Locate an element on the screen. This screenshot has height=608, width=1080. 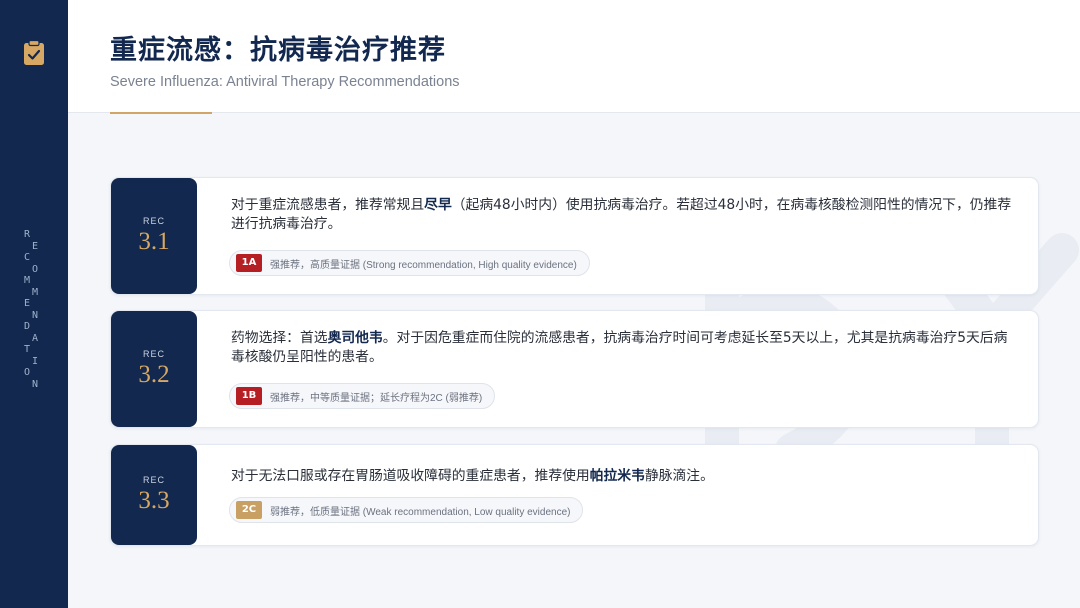
evidence-pill: 1B 强推荐，中等质量证据；延长疗程为2C (弱推荐) is located at coordinates (362, 396).